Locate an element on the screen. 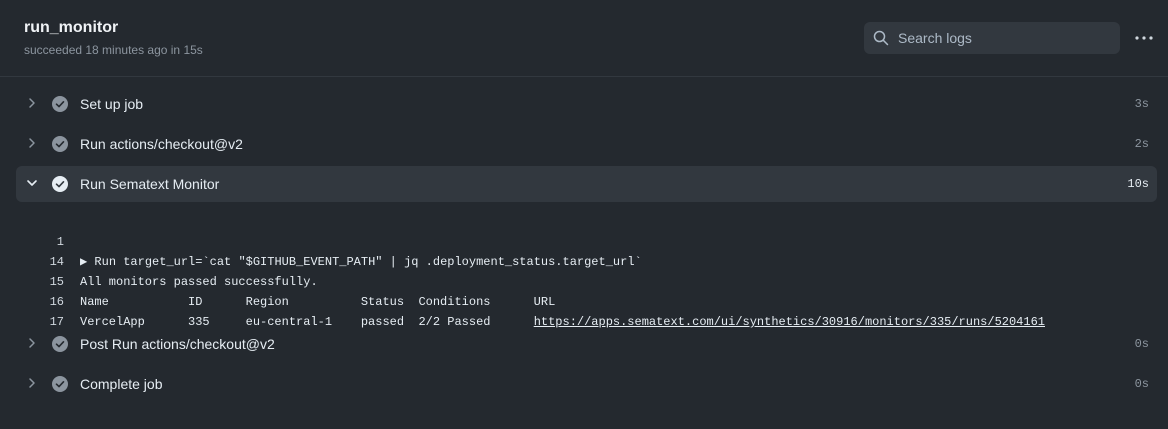 The height and width of the screenshot is (429, 1168). chevron-down-icon is located at coordinates (32, 183).